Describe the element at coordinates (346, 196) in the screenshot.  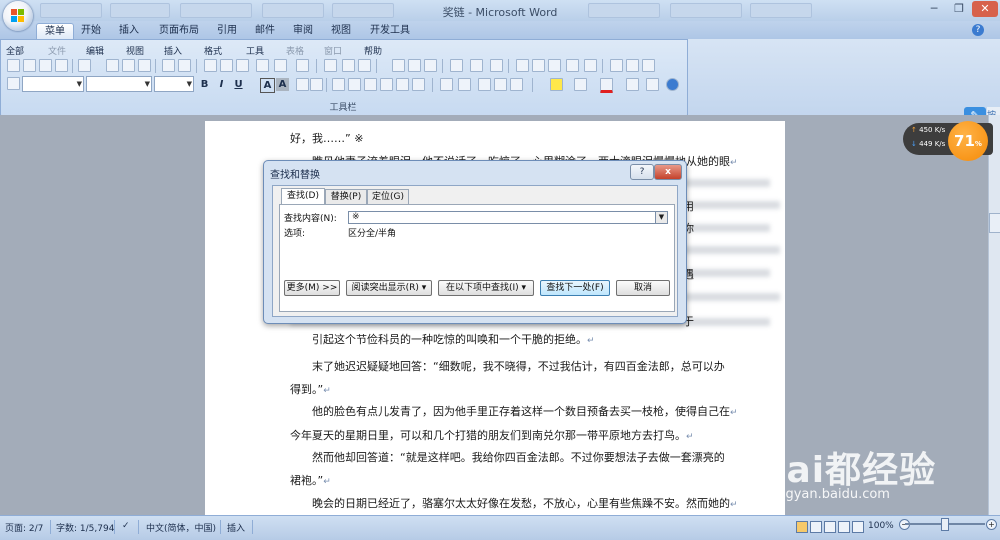
I see `tab-replace: 替换(P)` at that location.